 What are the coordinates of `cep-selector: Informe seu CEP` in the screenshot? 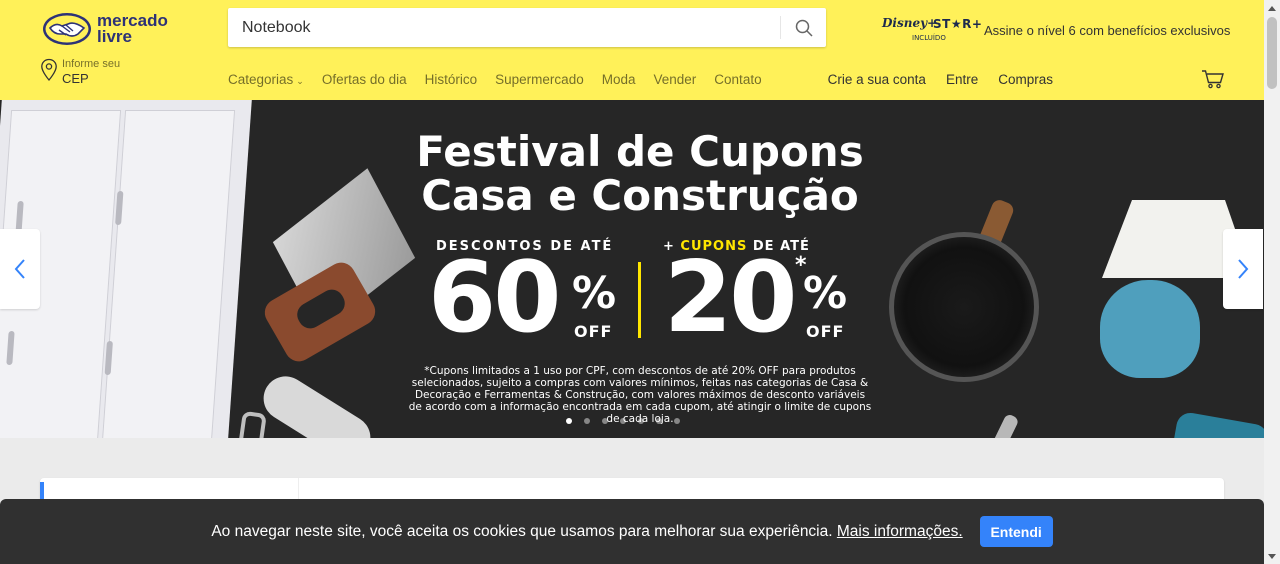 It's located at (80, 72).